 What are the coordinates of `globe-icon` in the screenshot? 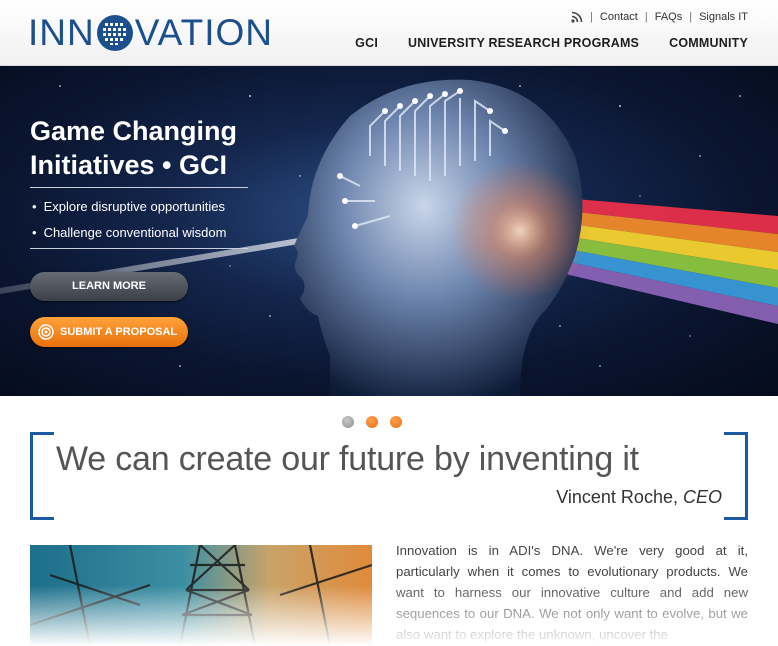 It's located at (114, 33).